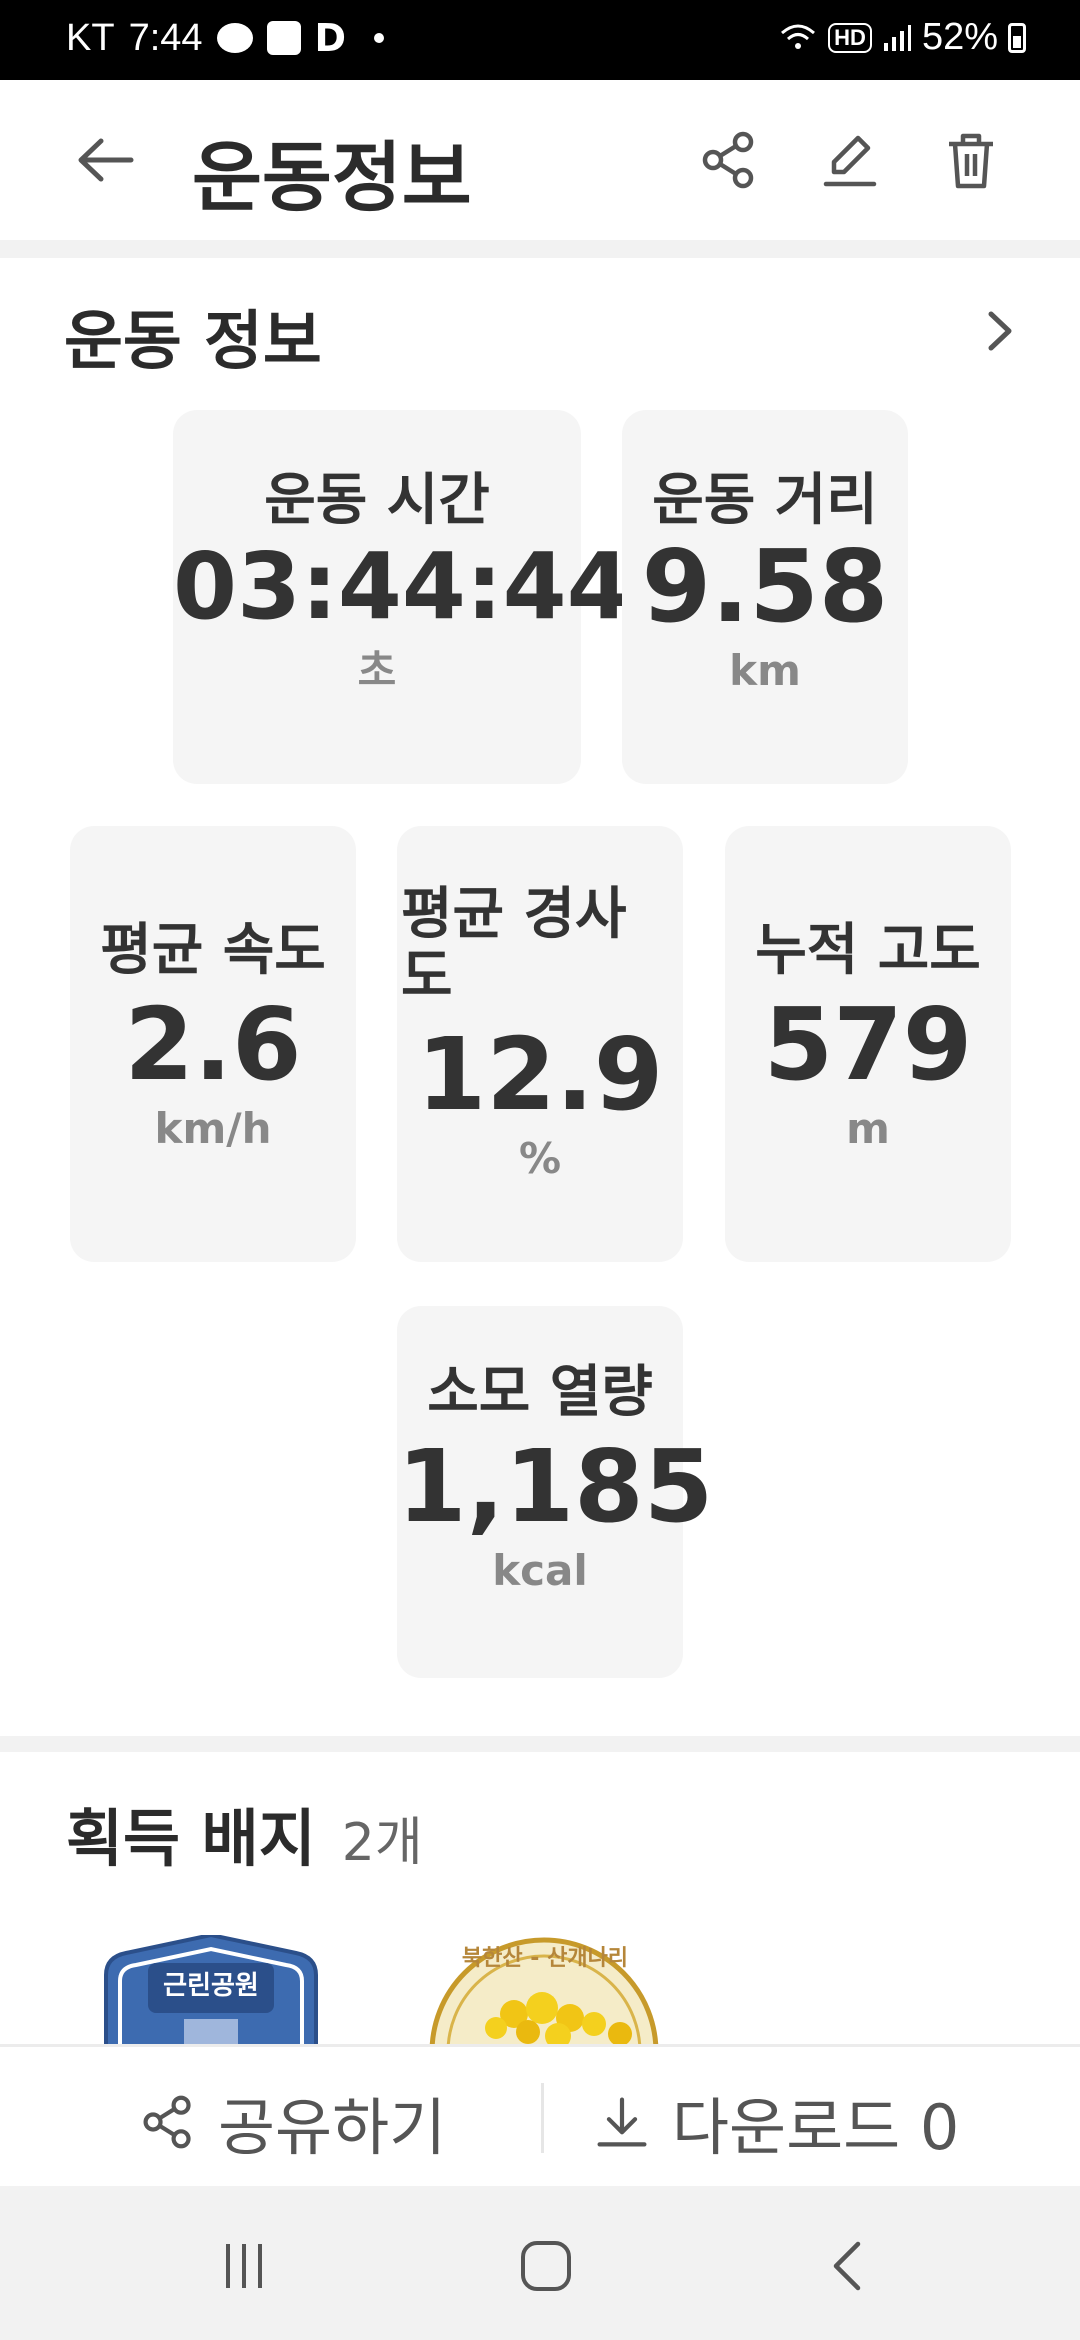 This screenshot has height=2340, width=1080. I want to click on badge-text: 북한산 - 산개나리, so click(545, 1958).